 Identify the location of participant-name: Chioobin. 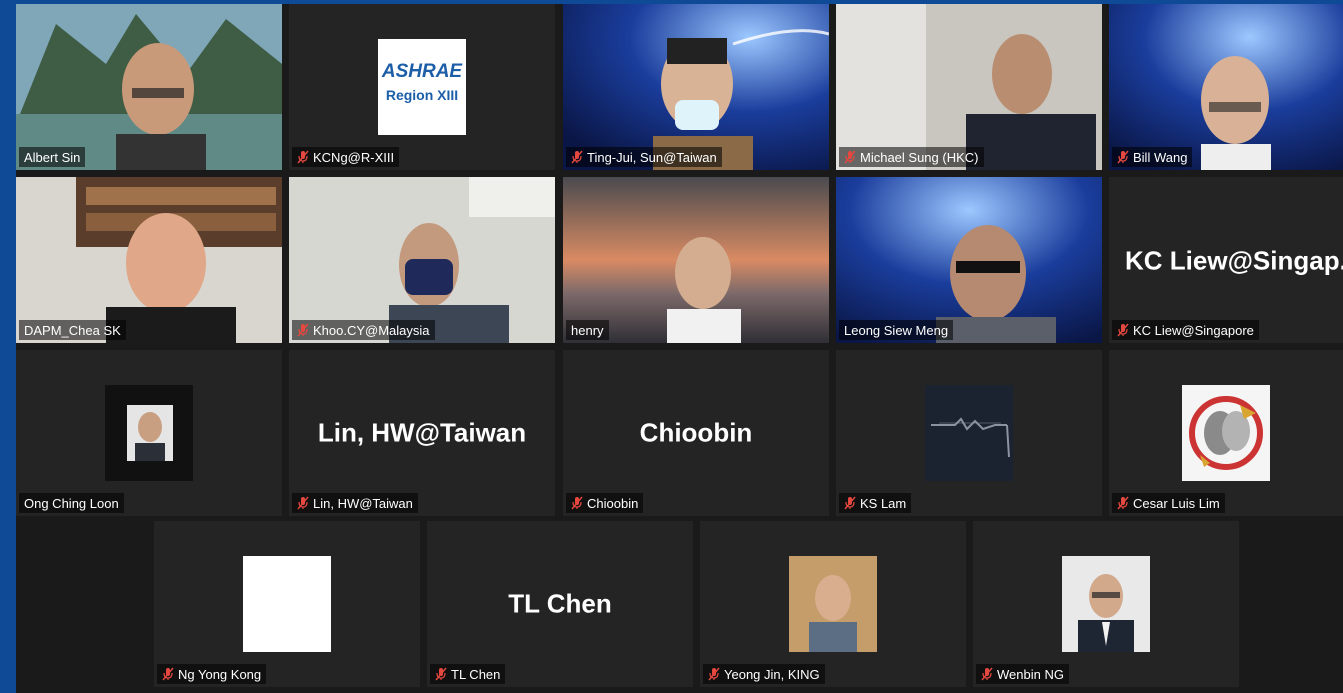
(613, 503).